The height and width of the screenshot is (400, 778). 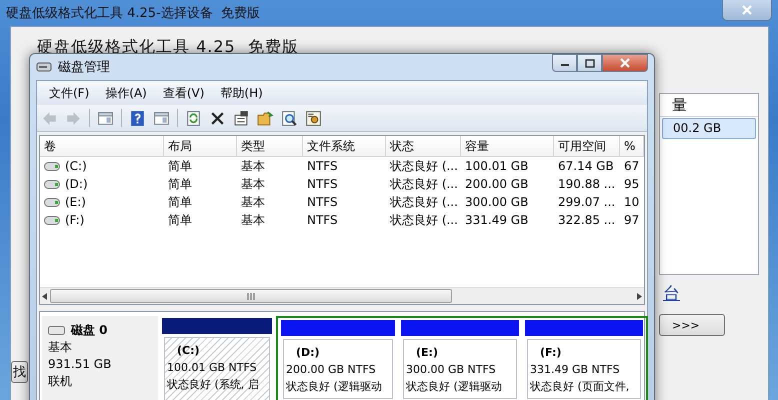 I want to click on maximize-button, so click(x=589, y=63).